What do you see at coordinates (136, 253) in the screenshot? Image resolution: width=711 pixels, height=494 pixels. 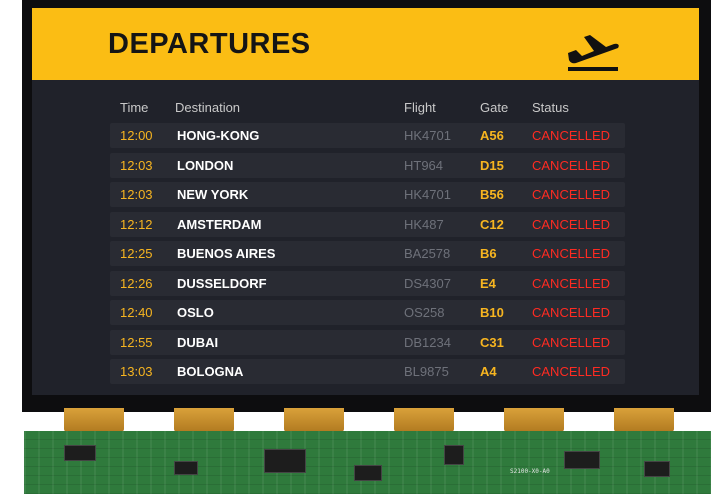 I see `row-time: 12:25` at bounding box center [136, 253].